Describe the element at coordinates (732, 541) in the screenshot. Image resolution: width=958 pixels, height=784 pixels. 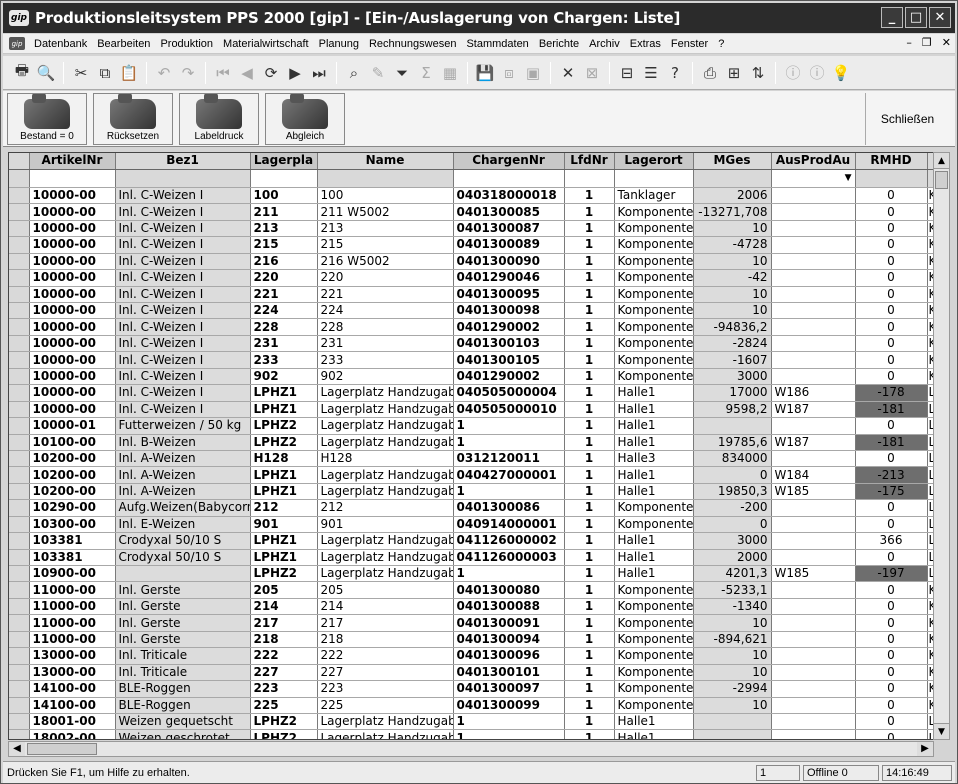
I see `cell-mges: 3000` at that location.